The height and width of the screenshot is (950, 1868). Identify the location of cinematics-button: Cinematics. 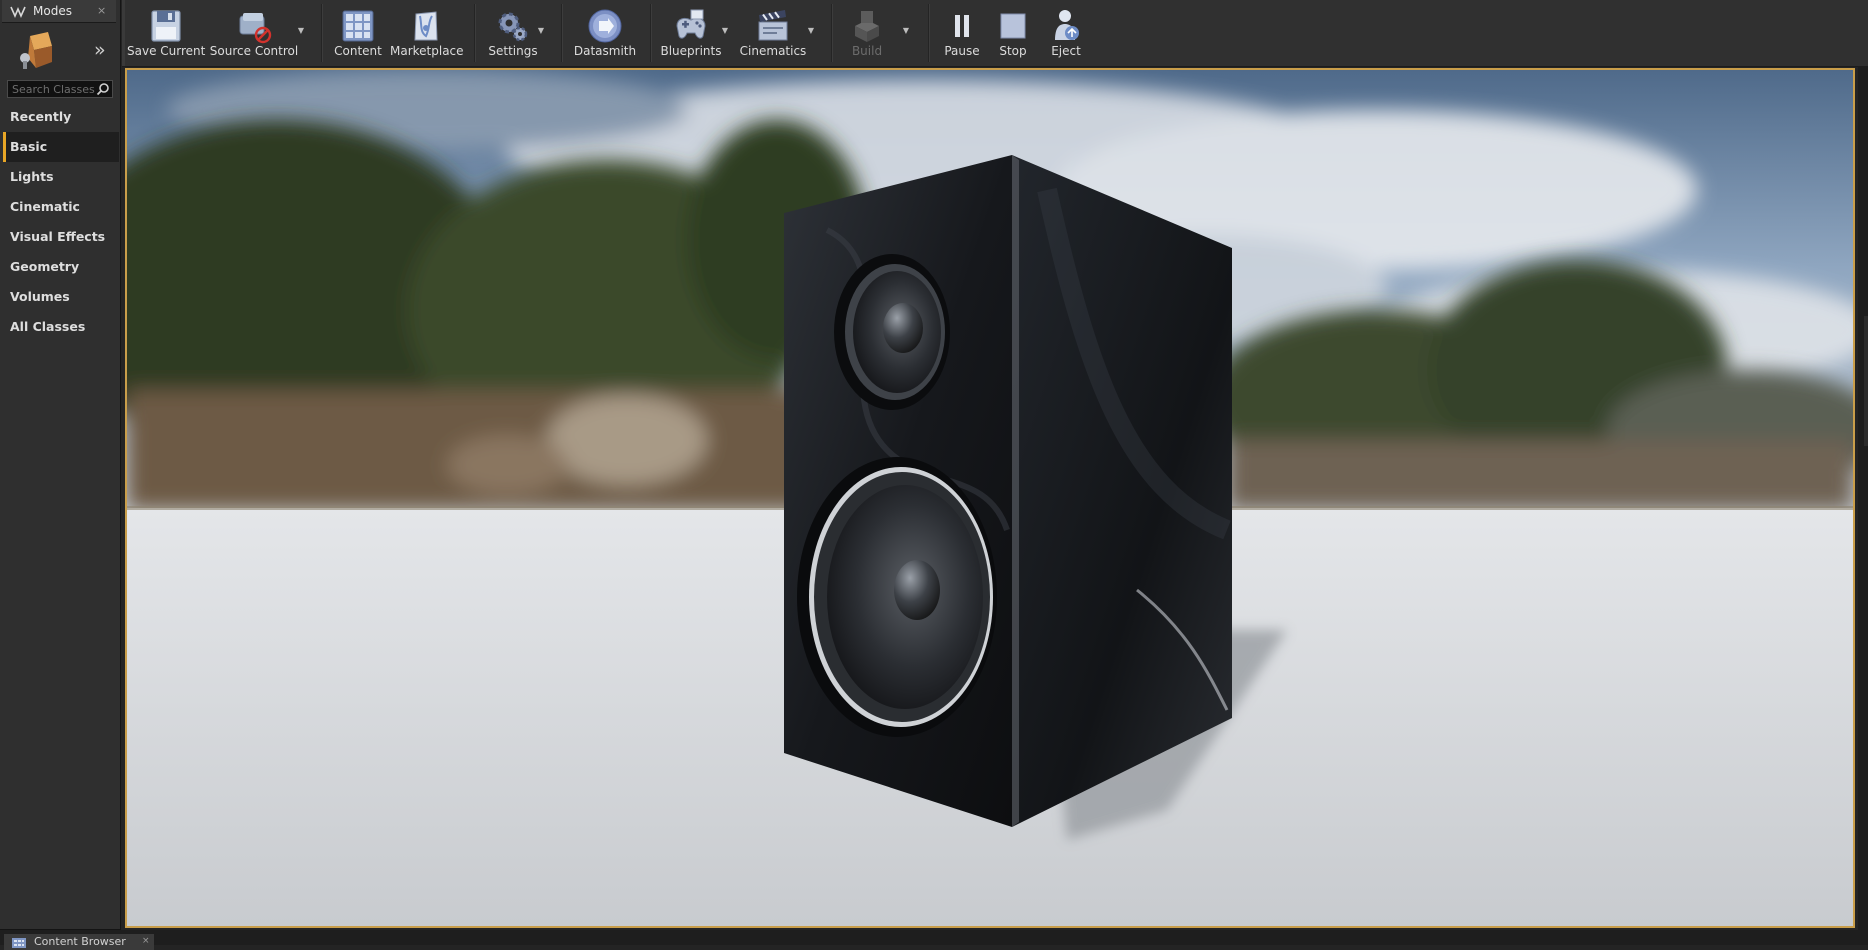
(773, 34).